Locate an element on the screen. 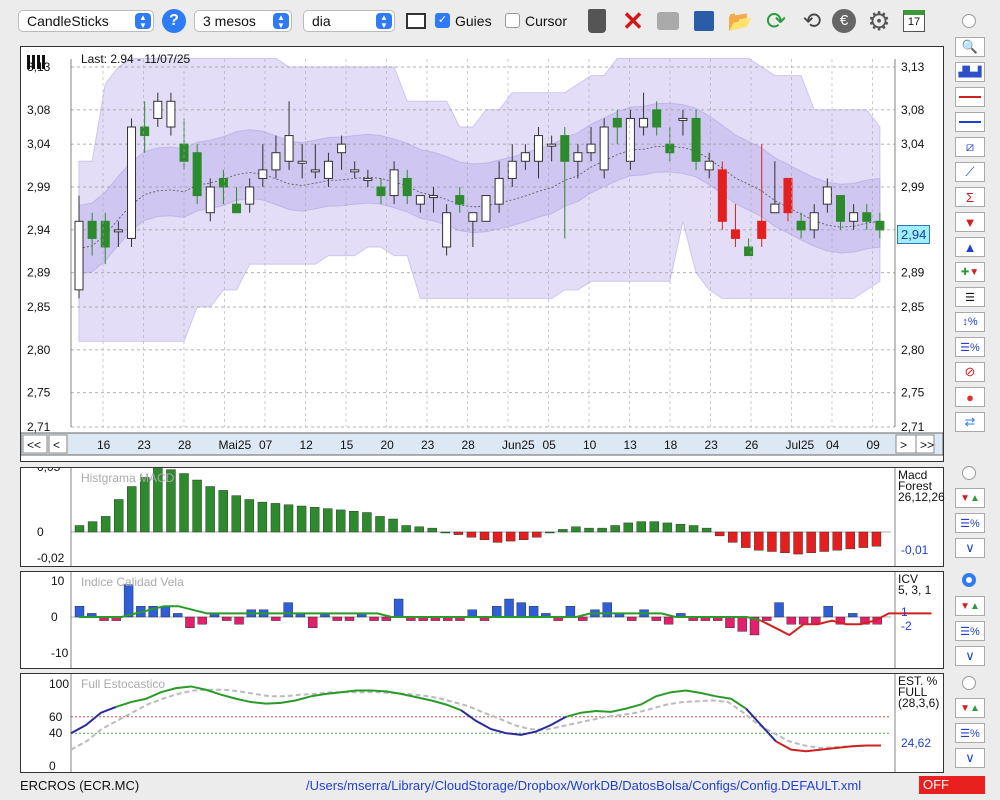 This screenshot has height=800, width=1000. percent-lines-icon: ☰% is located at coordinates (970, 733).